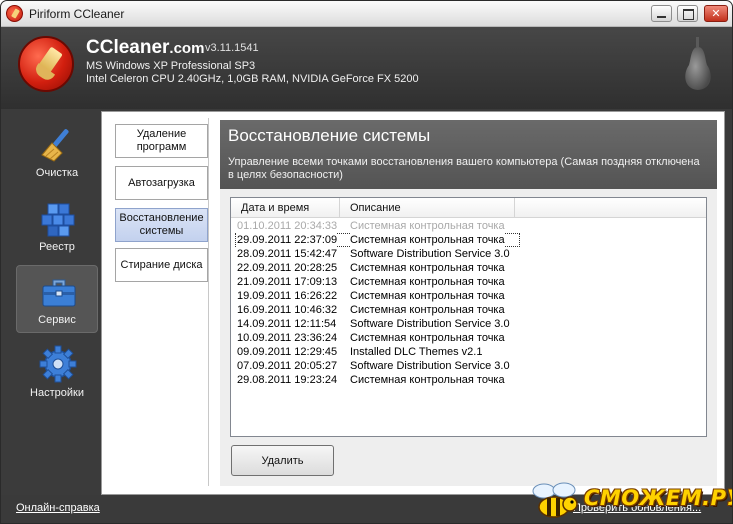  What do you see at coordinates (161, 183) in the screenshot?
I see `submenu-startup: Автозагрузка` at bounding box center [161, 183].